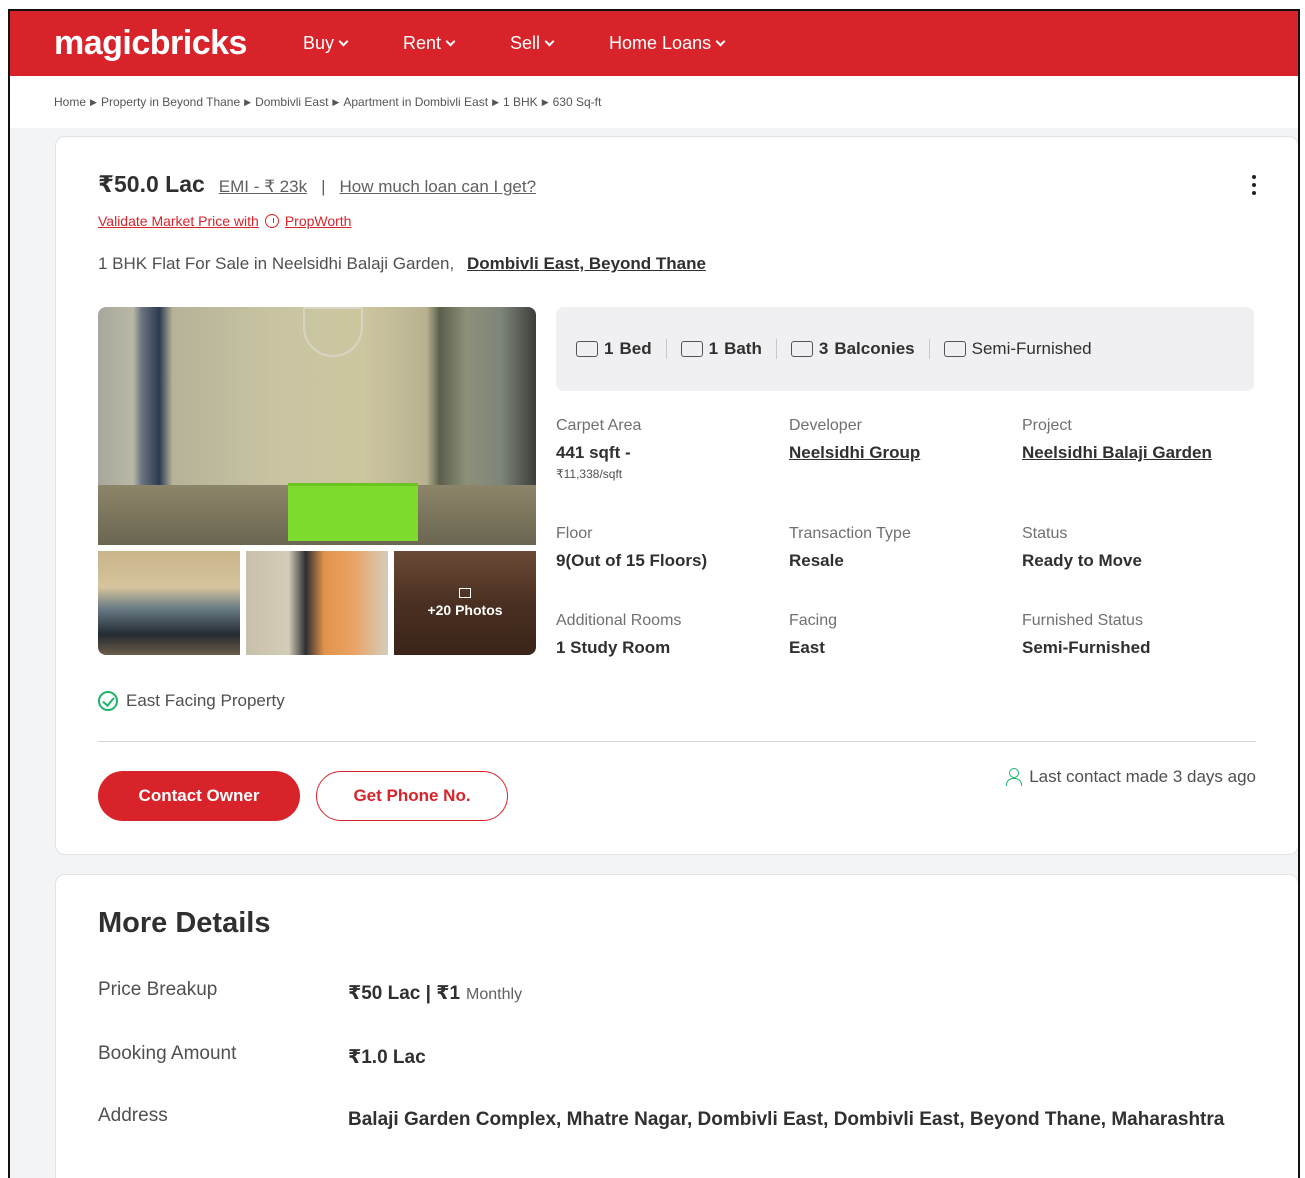  What do you see at coordinates (593, 452) in the screenshot?
I see `carpet-area-value: 441 sqft -` at bounding box center [593, 452].